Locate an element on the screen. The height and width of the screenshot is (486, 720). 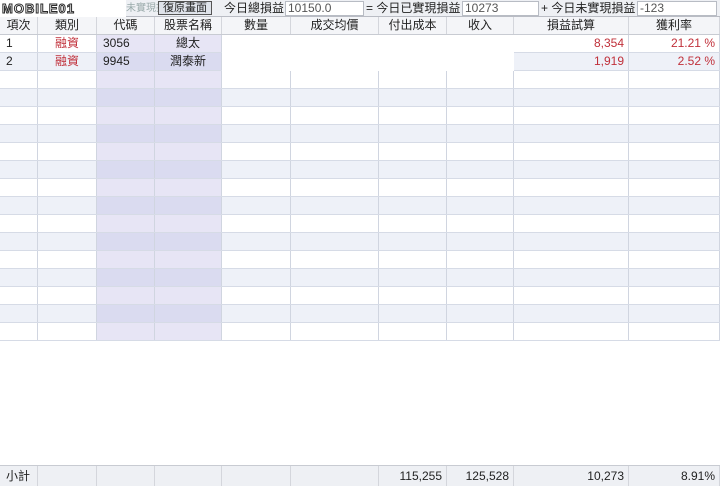
col-header-index: 項次 is located at coordinates (19, 25).